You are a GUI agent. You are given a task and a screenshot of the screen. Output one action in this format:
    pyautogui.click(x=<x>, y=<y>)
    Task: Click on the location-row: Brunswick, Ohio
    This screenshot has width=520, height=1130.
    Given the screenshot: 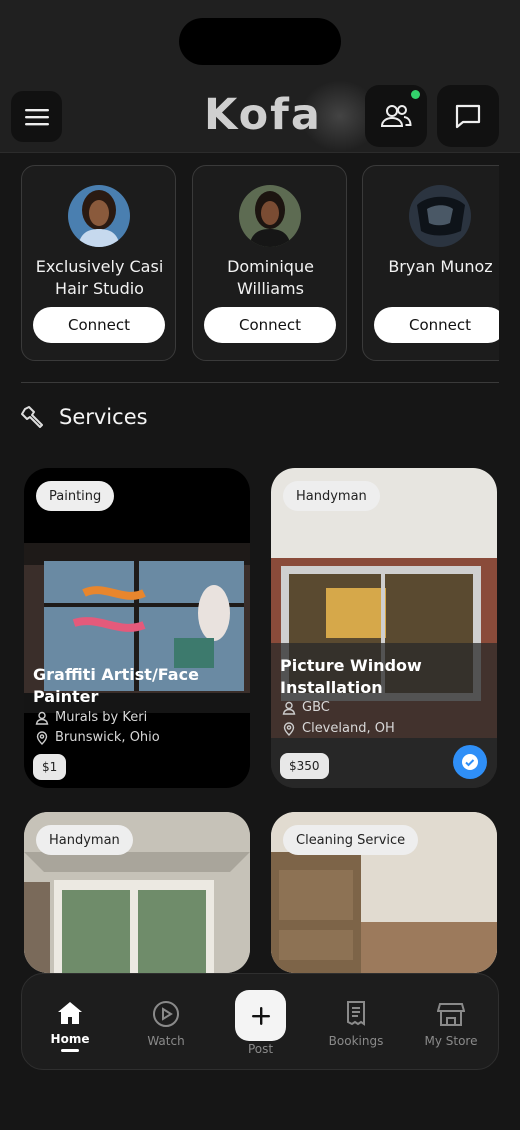 What is the action you would take?
    pyautogui.click(x=97, y=737)
    